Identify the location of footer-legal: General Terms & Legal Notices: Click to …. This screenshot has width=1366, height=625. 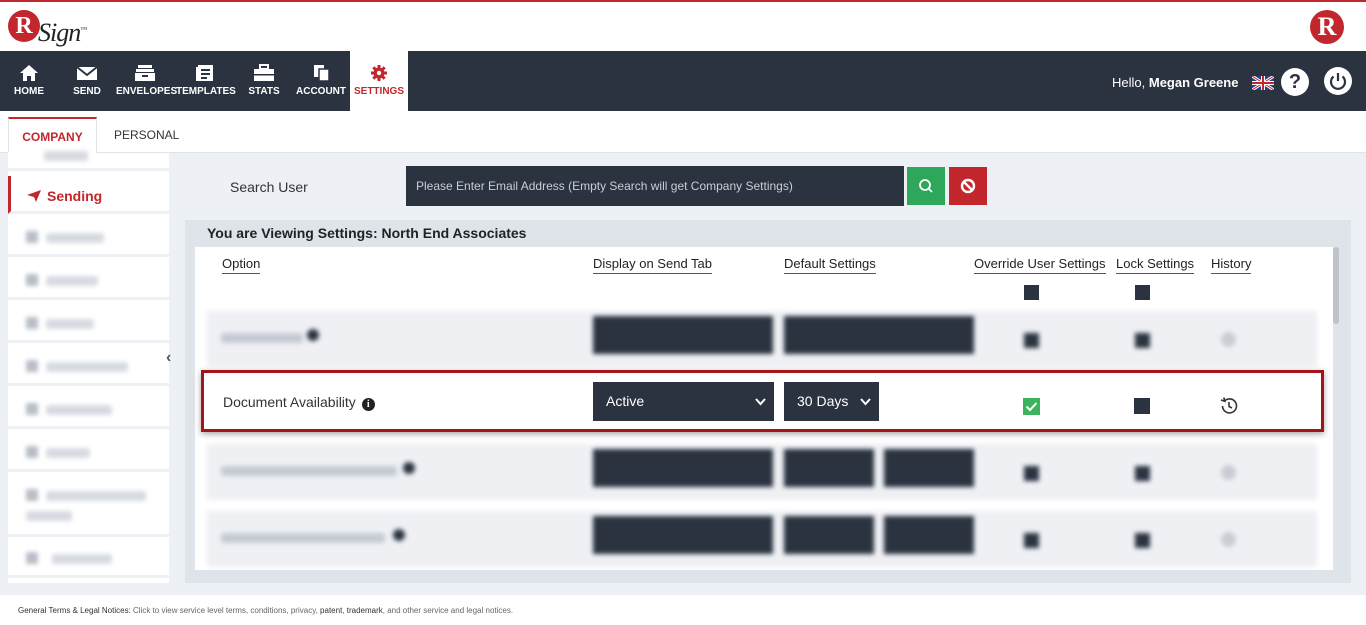
(266, 610).